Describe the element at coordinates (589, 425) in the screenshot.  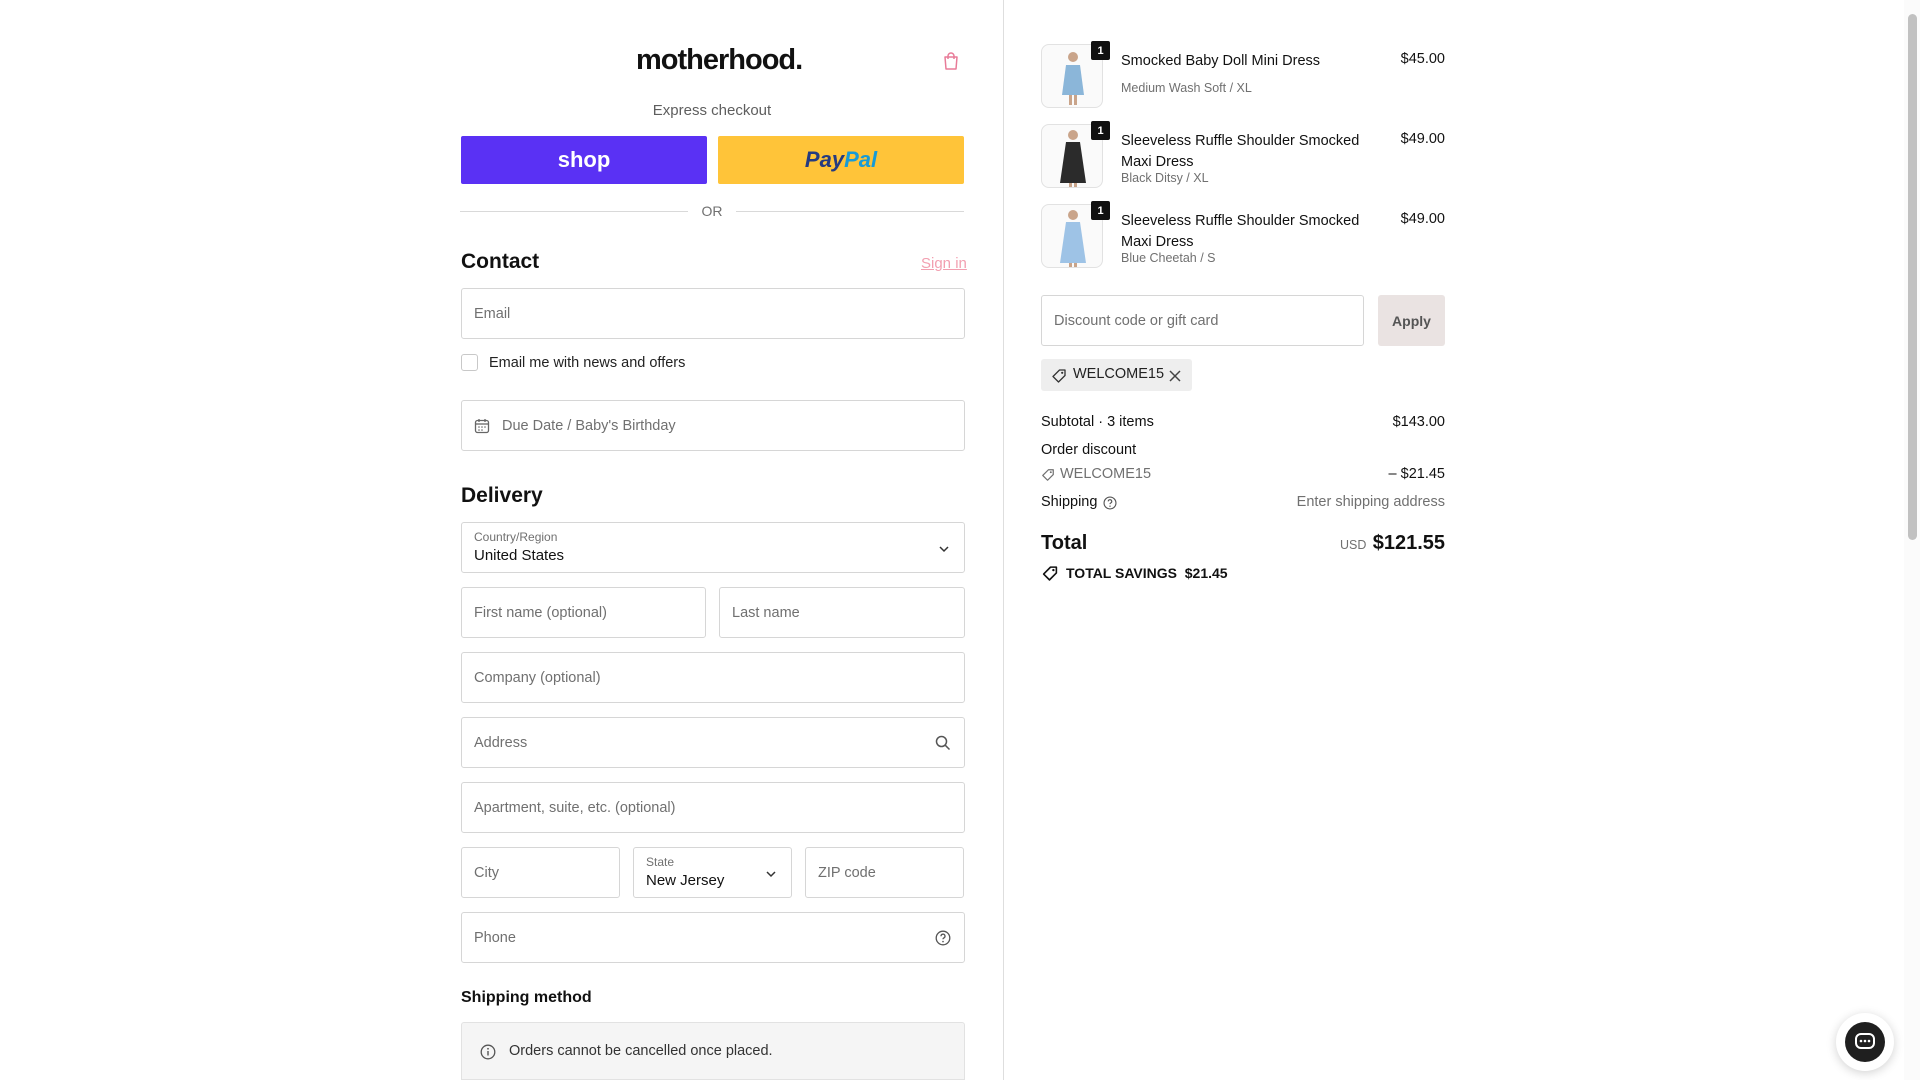
I see `due-date-placeholder: Due Date / Baby's Birthday` at that location.